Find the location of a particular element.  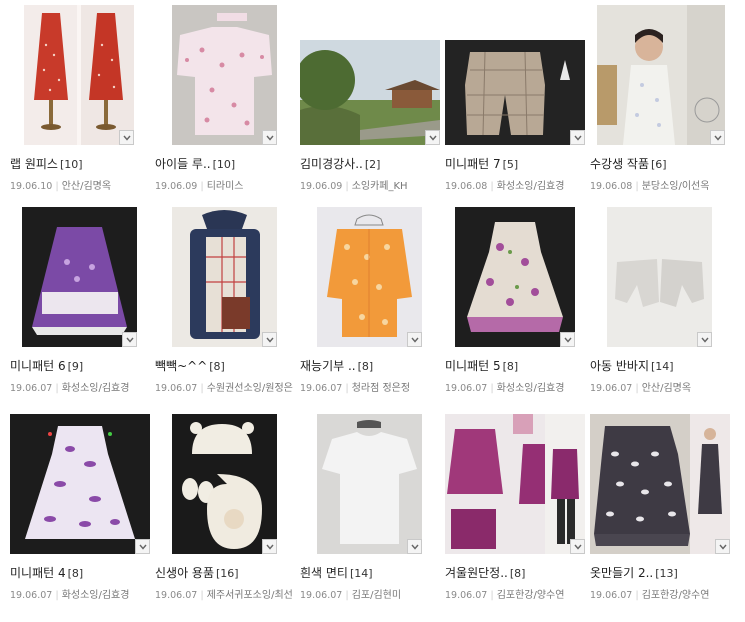

post-card: 미니패턴 4 [8] 19.06.07 | 화성소잉/김효경 is located at coordinates (80, 507).